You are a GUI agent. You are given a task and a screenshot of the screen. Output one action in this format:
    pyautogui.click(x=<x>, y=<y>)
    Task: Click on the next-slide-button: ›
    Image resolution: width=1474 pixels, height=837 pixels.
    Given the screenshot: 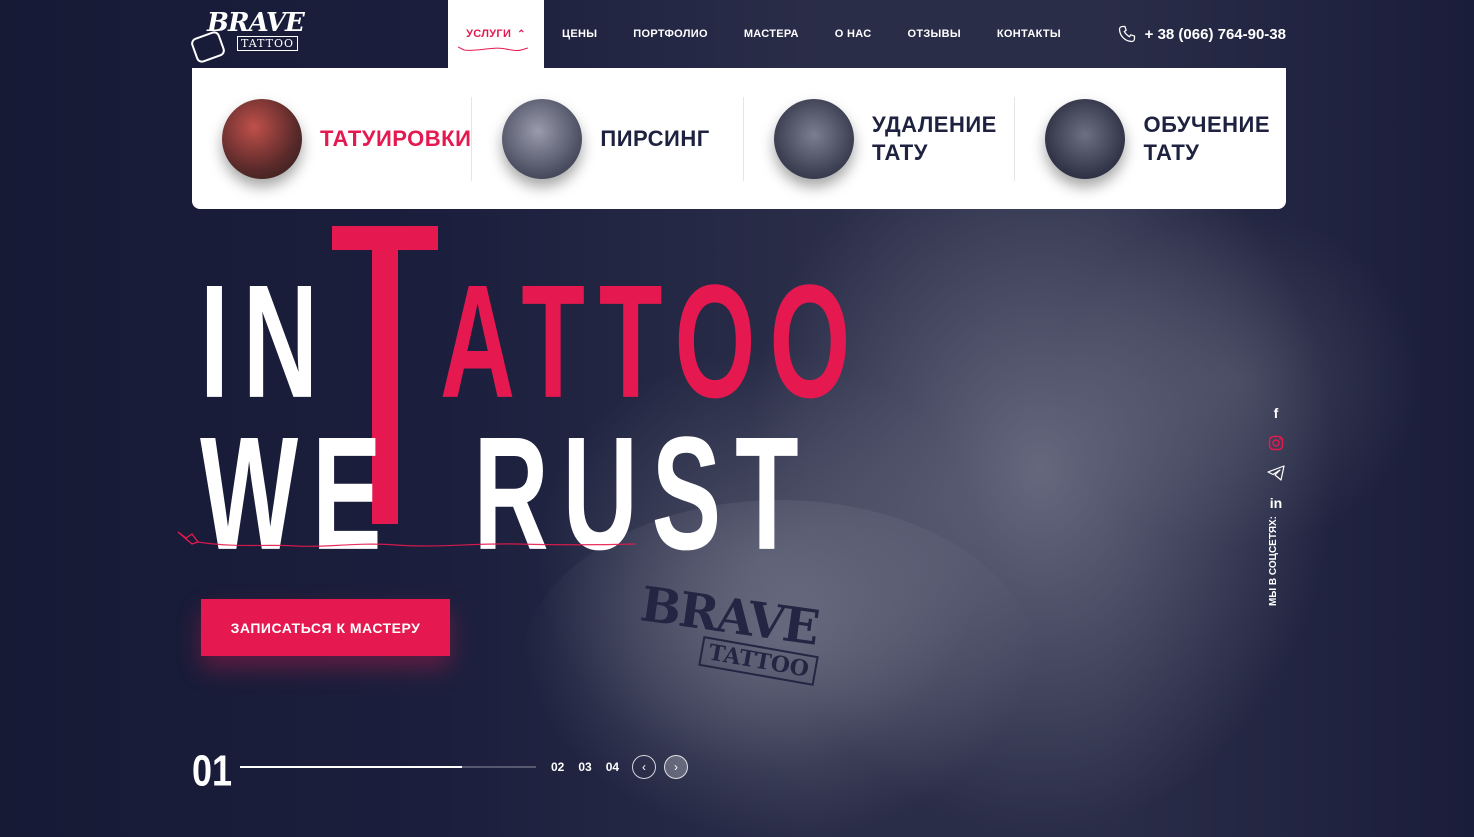 What is the action you would take?
    pyautogui.click(x=676, y=767)
    